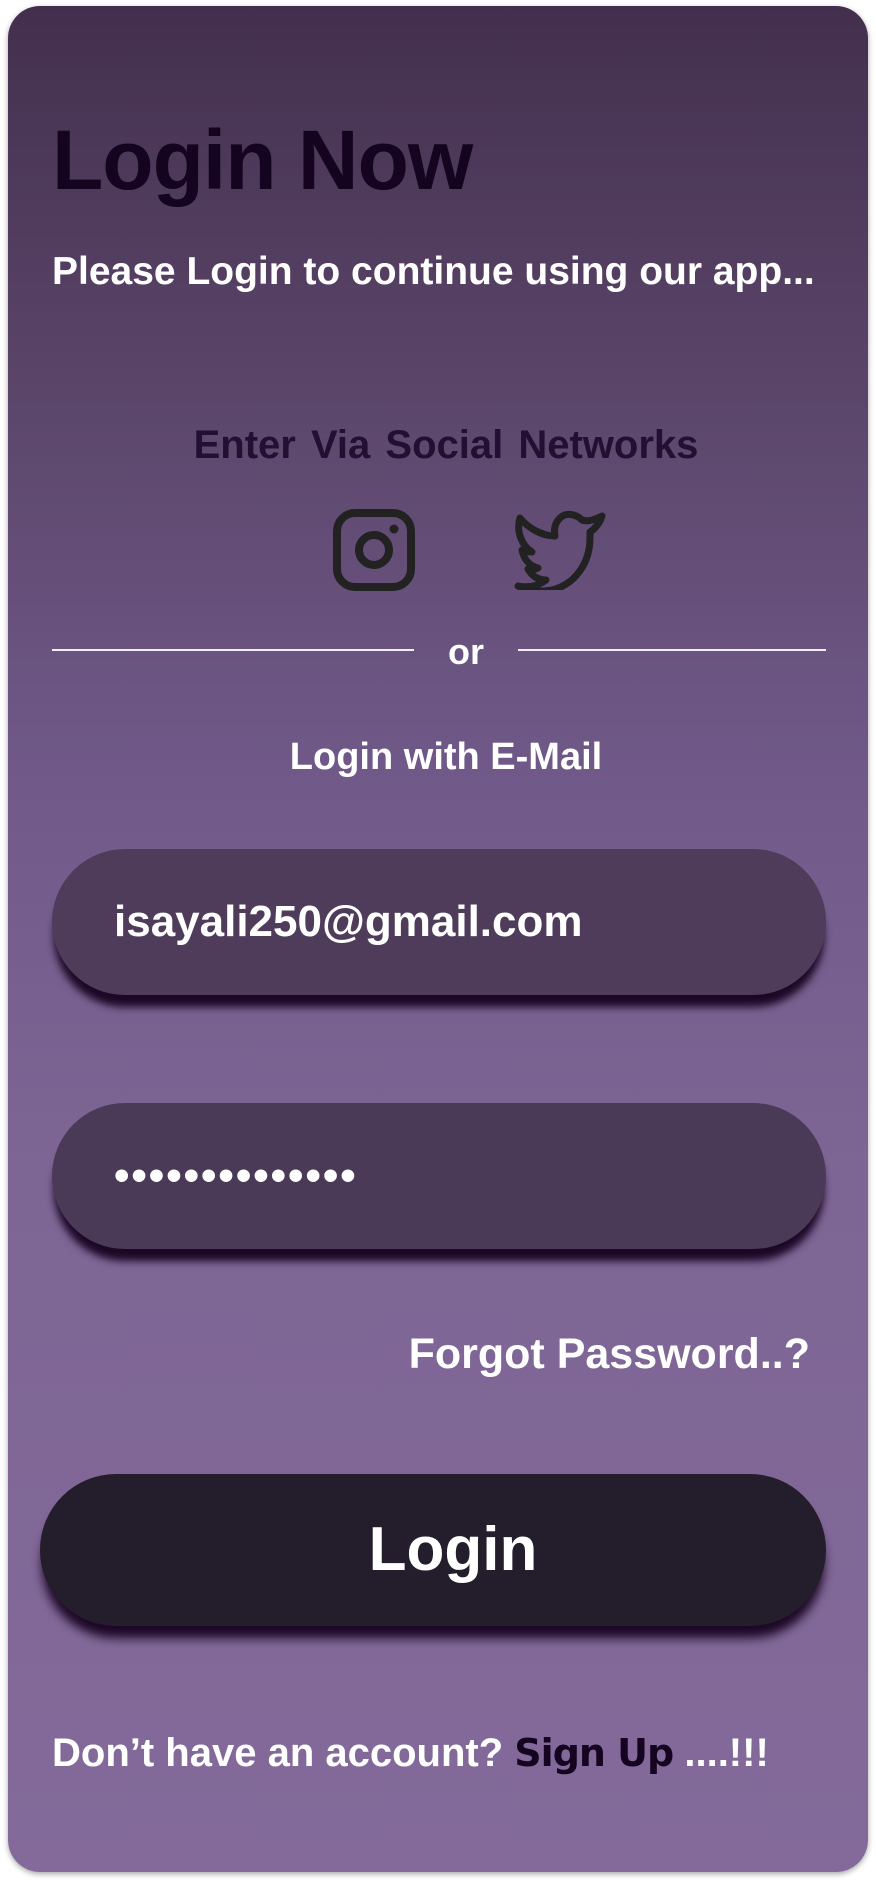 This screenshot has height=1880, width=876. I want to click on email-field, so click(439, 922).